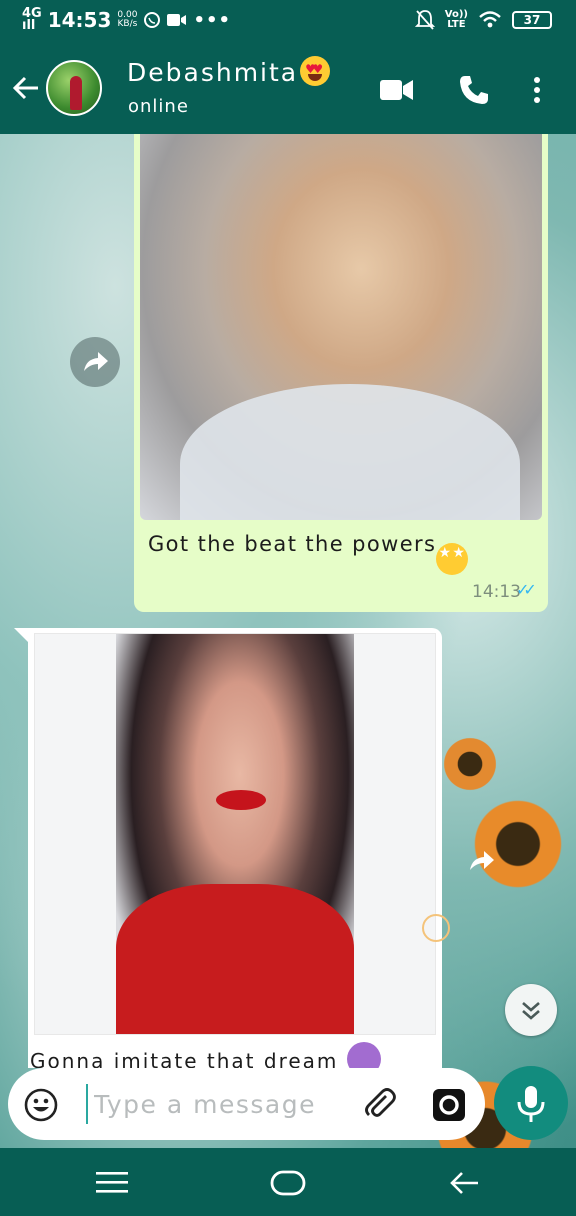  Describe the element at coordinates (177, 20) in the screenshot. I see `video-notification-icon` at that location.